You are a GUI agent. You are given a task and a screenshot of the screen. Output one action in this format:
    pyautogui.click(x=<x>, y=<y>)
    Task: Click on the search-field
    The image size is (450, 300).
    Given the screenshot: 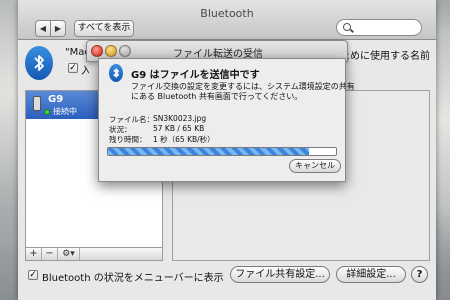 What is the action you would take?
    pyautogui.click(x=379, y=27)
    